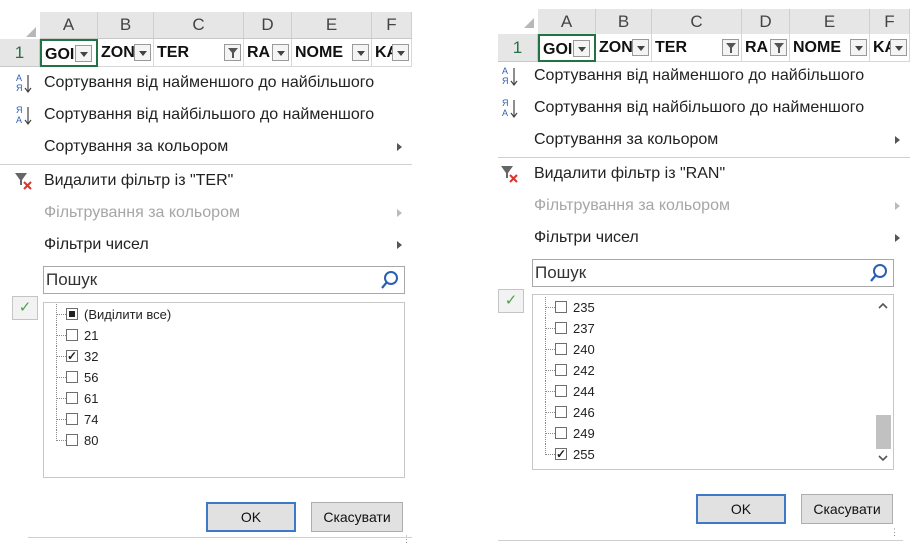 The width and height of the screenshot is (915, 555). What do you see at coordinates (224, 398) in the screenshot?
I see `list-item: 61` at bounding box center [224, 398].